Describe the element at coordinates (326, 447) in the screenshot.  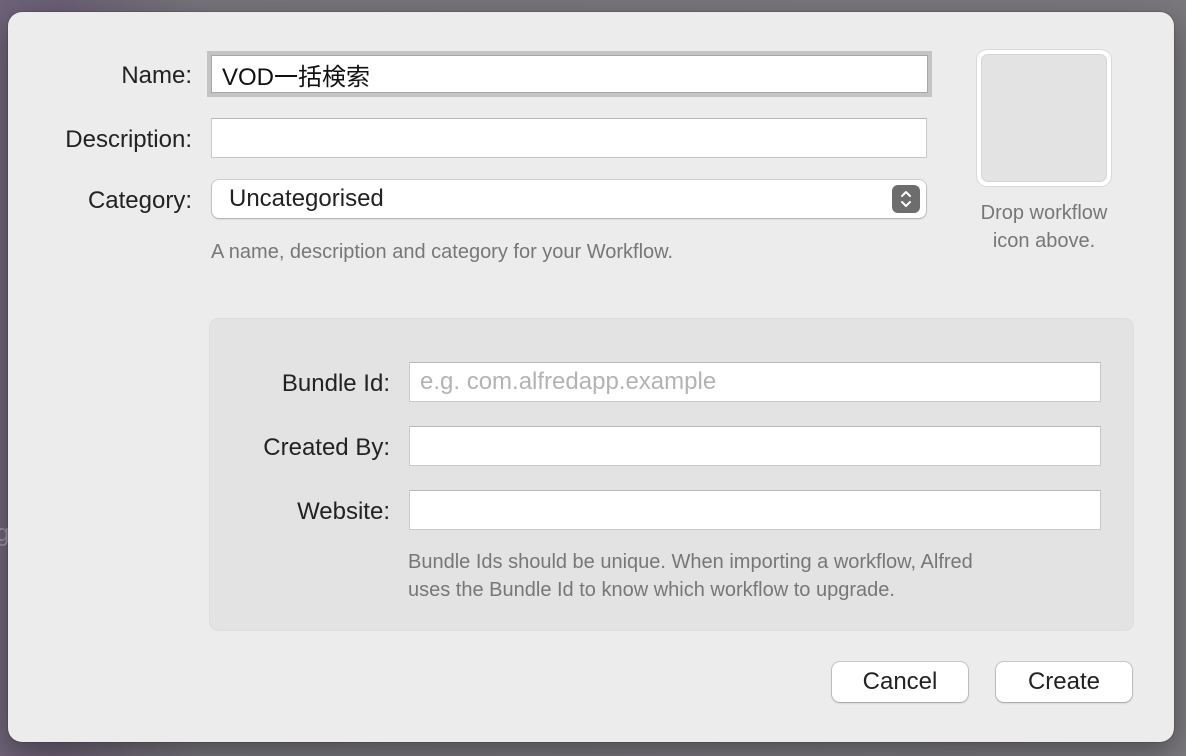
I see `created-by-label: Created By:` at that location.